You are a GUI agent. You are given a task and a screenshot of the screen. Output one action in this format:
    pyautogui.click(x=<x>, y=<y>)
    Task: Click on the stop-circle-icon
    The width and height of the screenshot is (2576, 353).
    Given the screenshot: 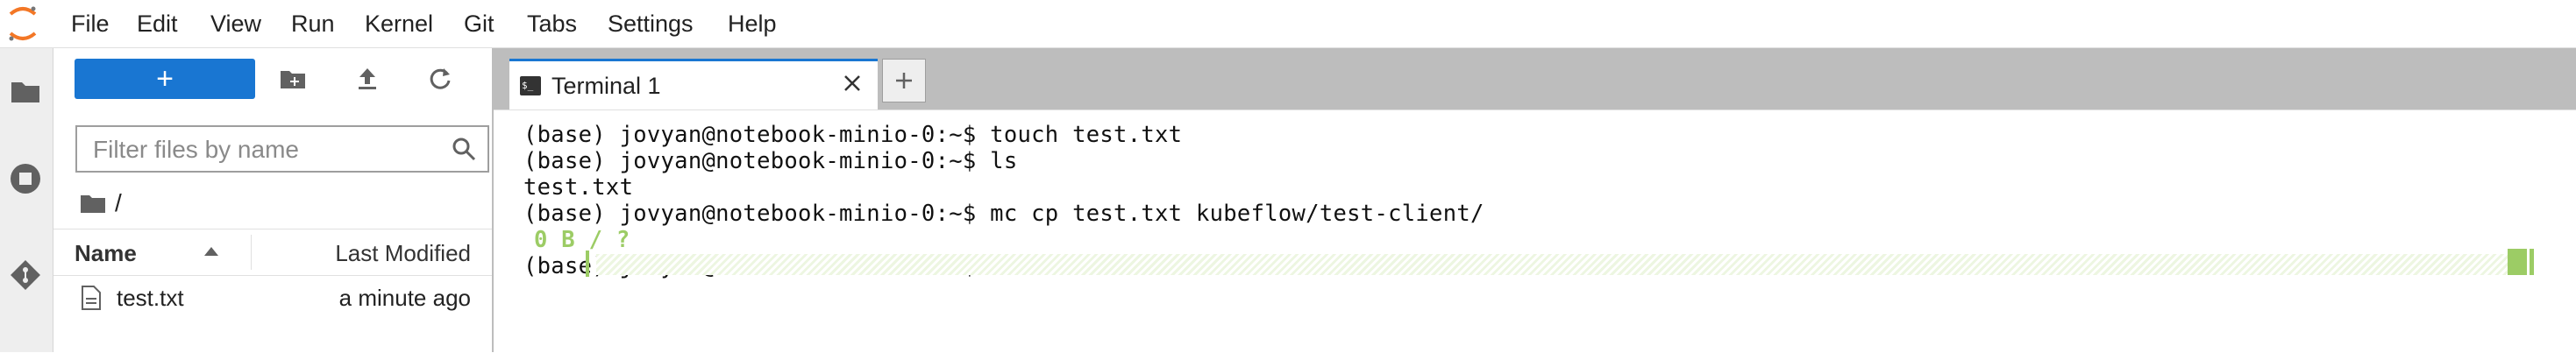 What is the action you would take?
    pyautogui.click(x=25, y=179)
    